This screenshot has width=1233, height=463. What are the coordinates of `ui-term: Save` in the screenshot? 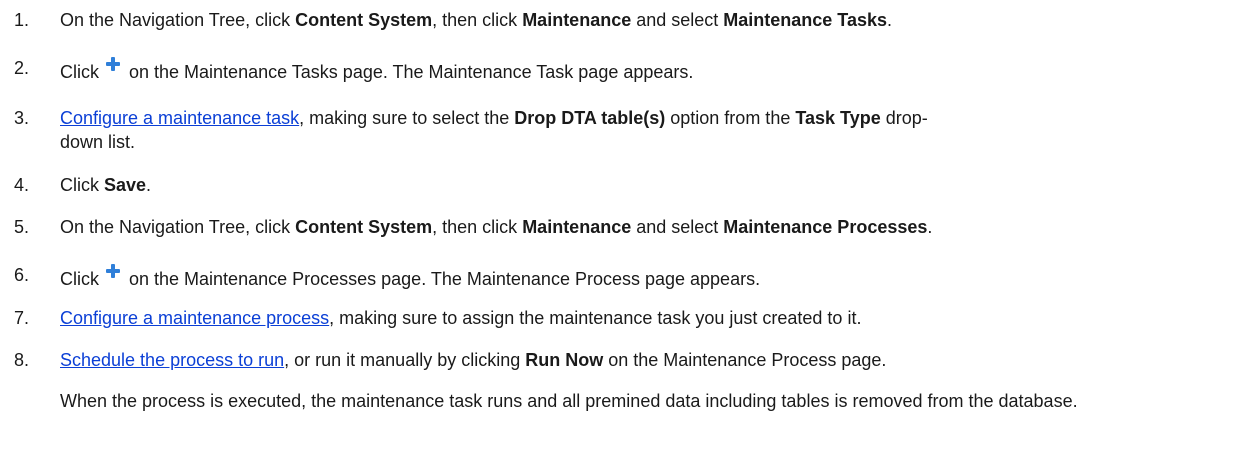 It's located at (125, 185).